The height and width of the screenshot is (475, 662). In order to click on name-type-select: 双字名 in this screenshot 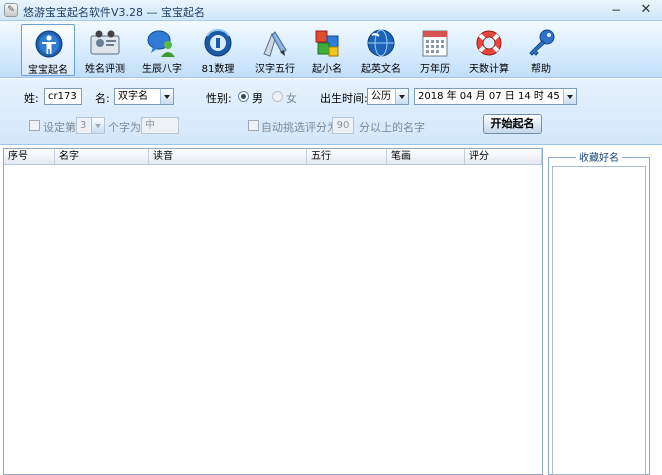, I will do `click(144, 96)`.